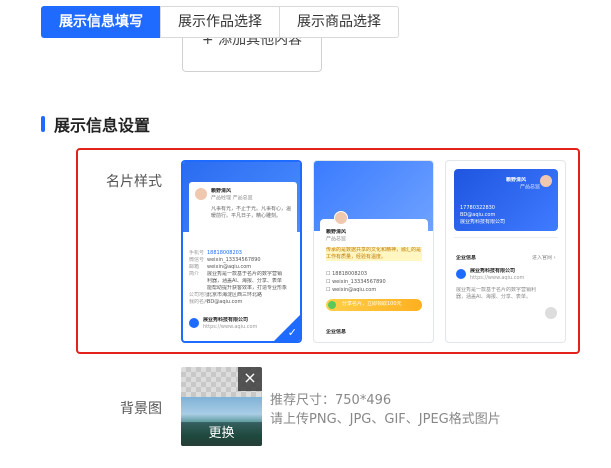  I want to click on promo-text: 分享名片，立即领取100元, so click(372, 304).